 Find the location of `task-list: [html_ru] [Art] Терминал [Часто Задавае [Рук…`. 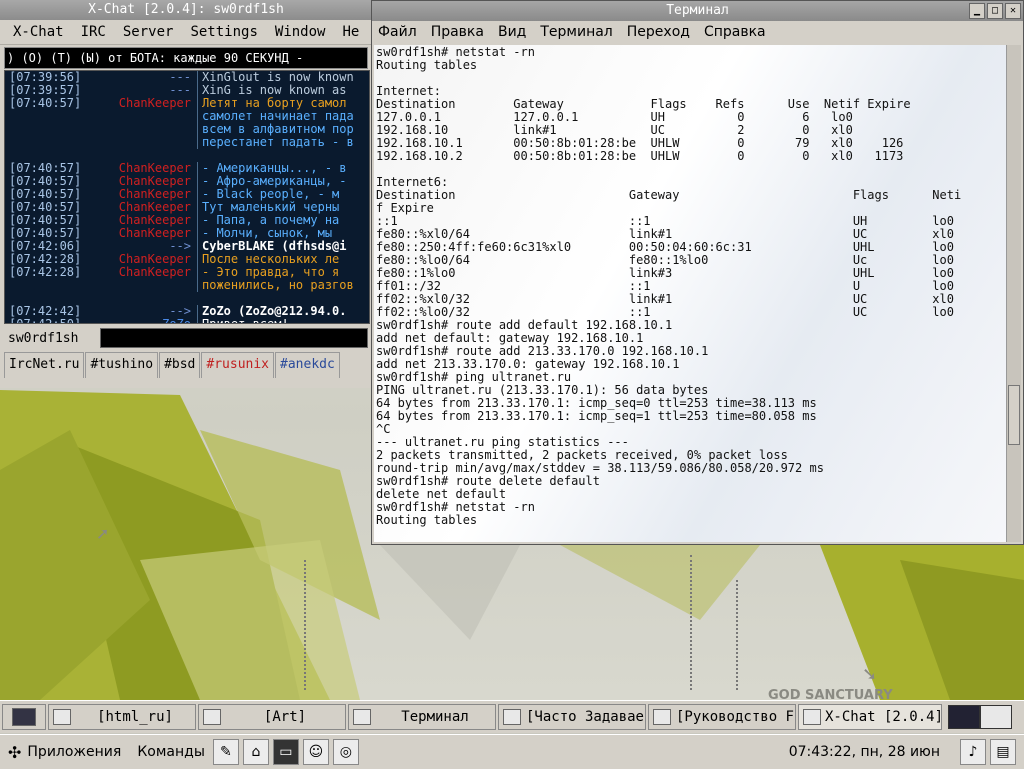

task-list: [html_ru] [Art] Терминал [Часто Задавае [Рук… is located at coordinates (496, 717).